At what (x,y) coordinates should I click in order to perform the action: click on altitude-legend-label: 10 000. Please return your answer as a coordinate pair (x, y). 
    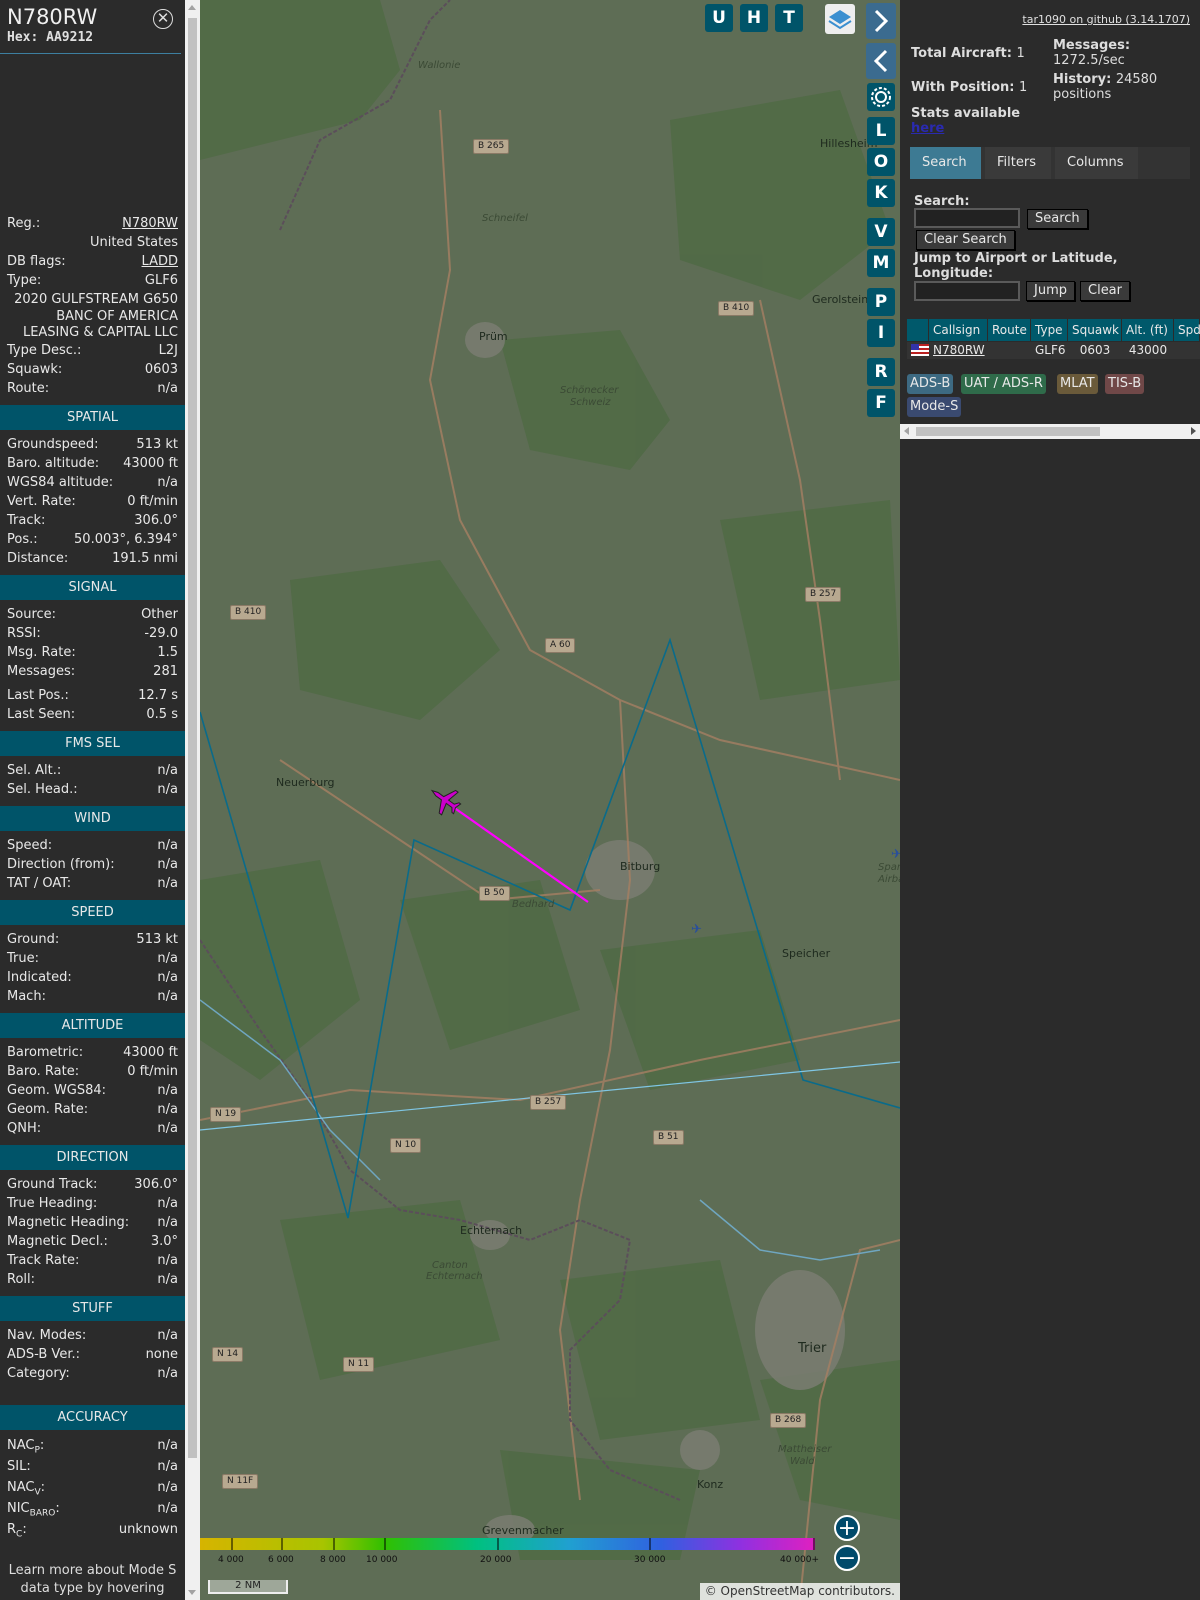
    Looking at the image, I should click on (382, 1560).